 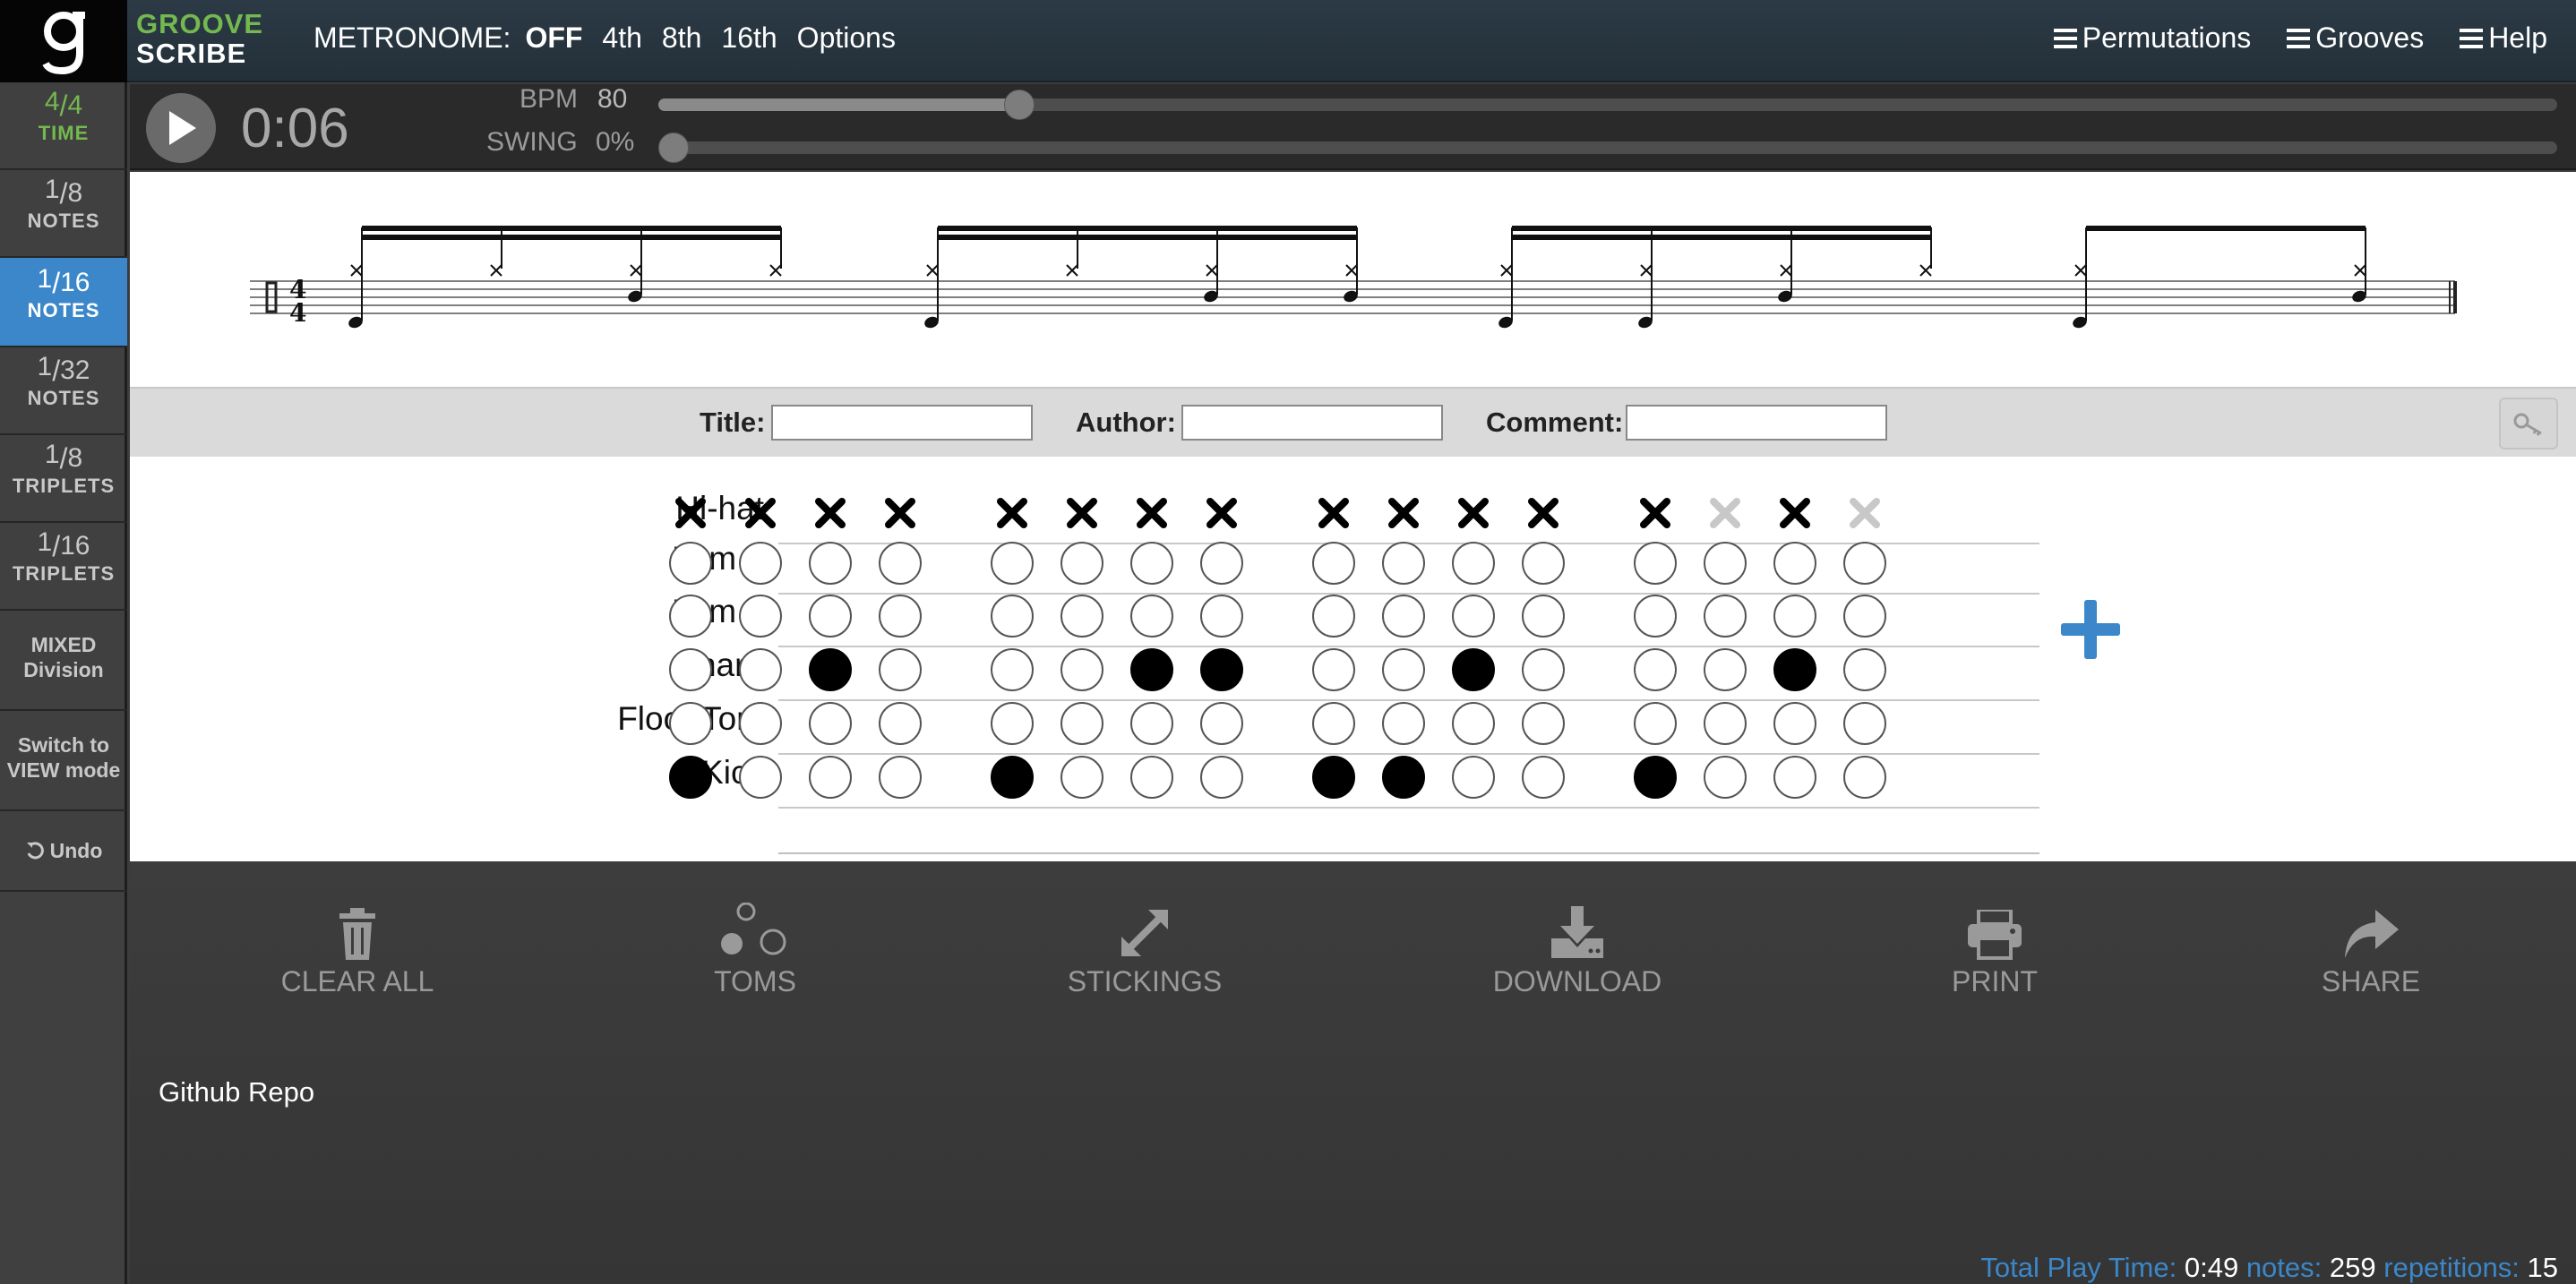 I want to click on undo-button: Undo, so click(x=63, y=851).